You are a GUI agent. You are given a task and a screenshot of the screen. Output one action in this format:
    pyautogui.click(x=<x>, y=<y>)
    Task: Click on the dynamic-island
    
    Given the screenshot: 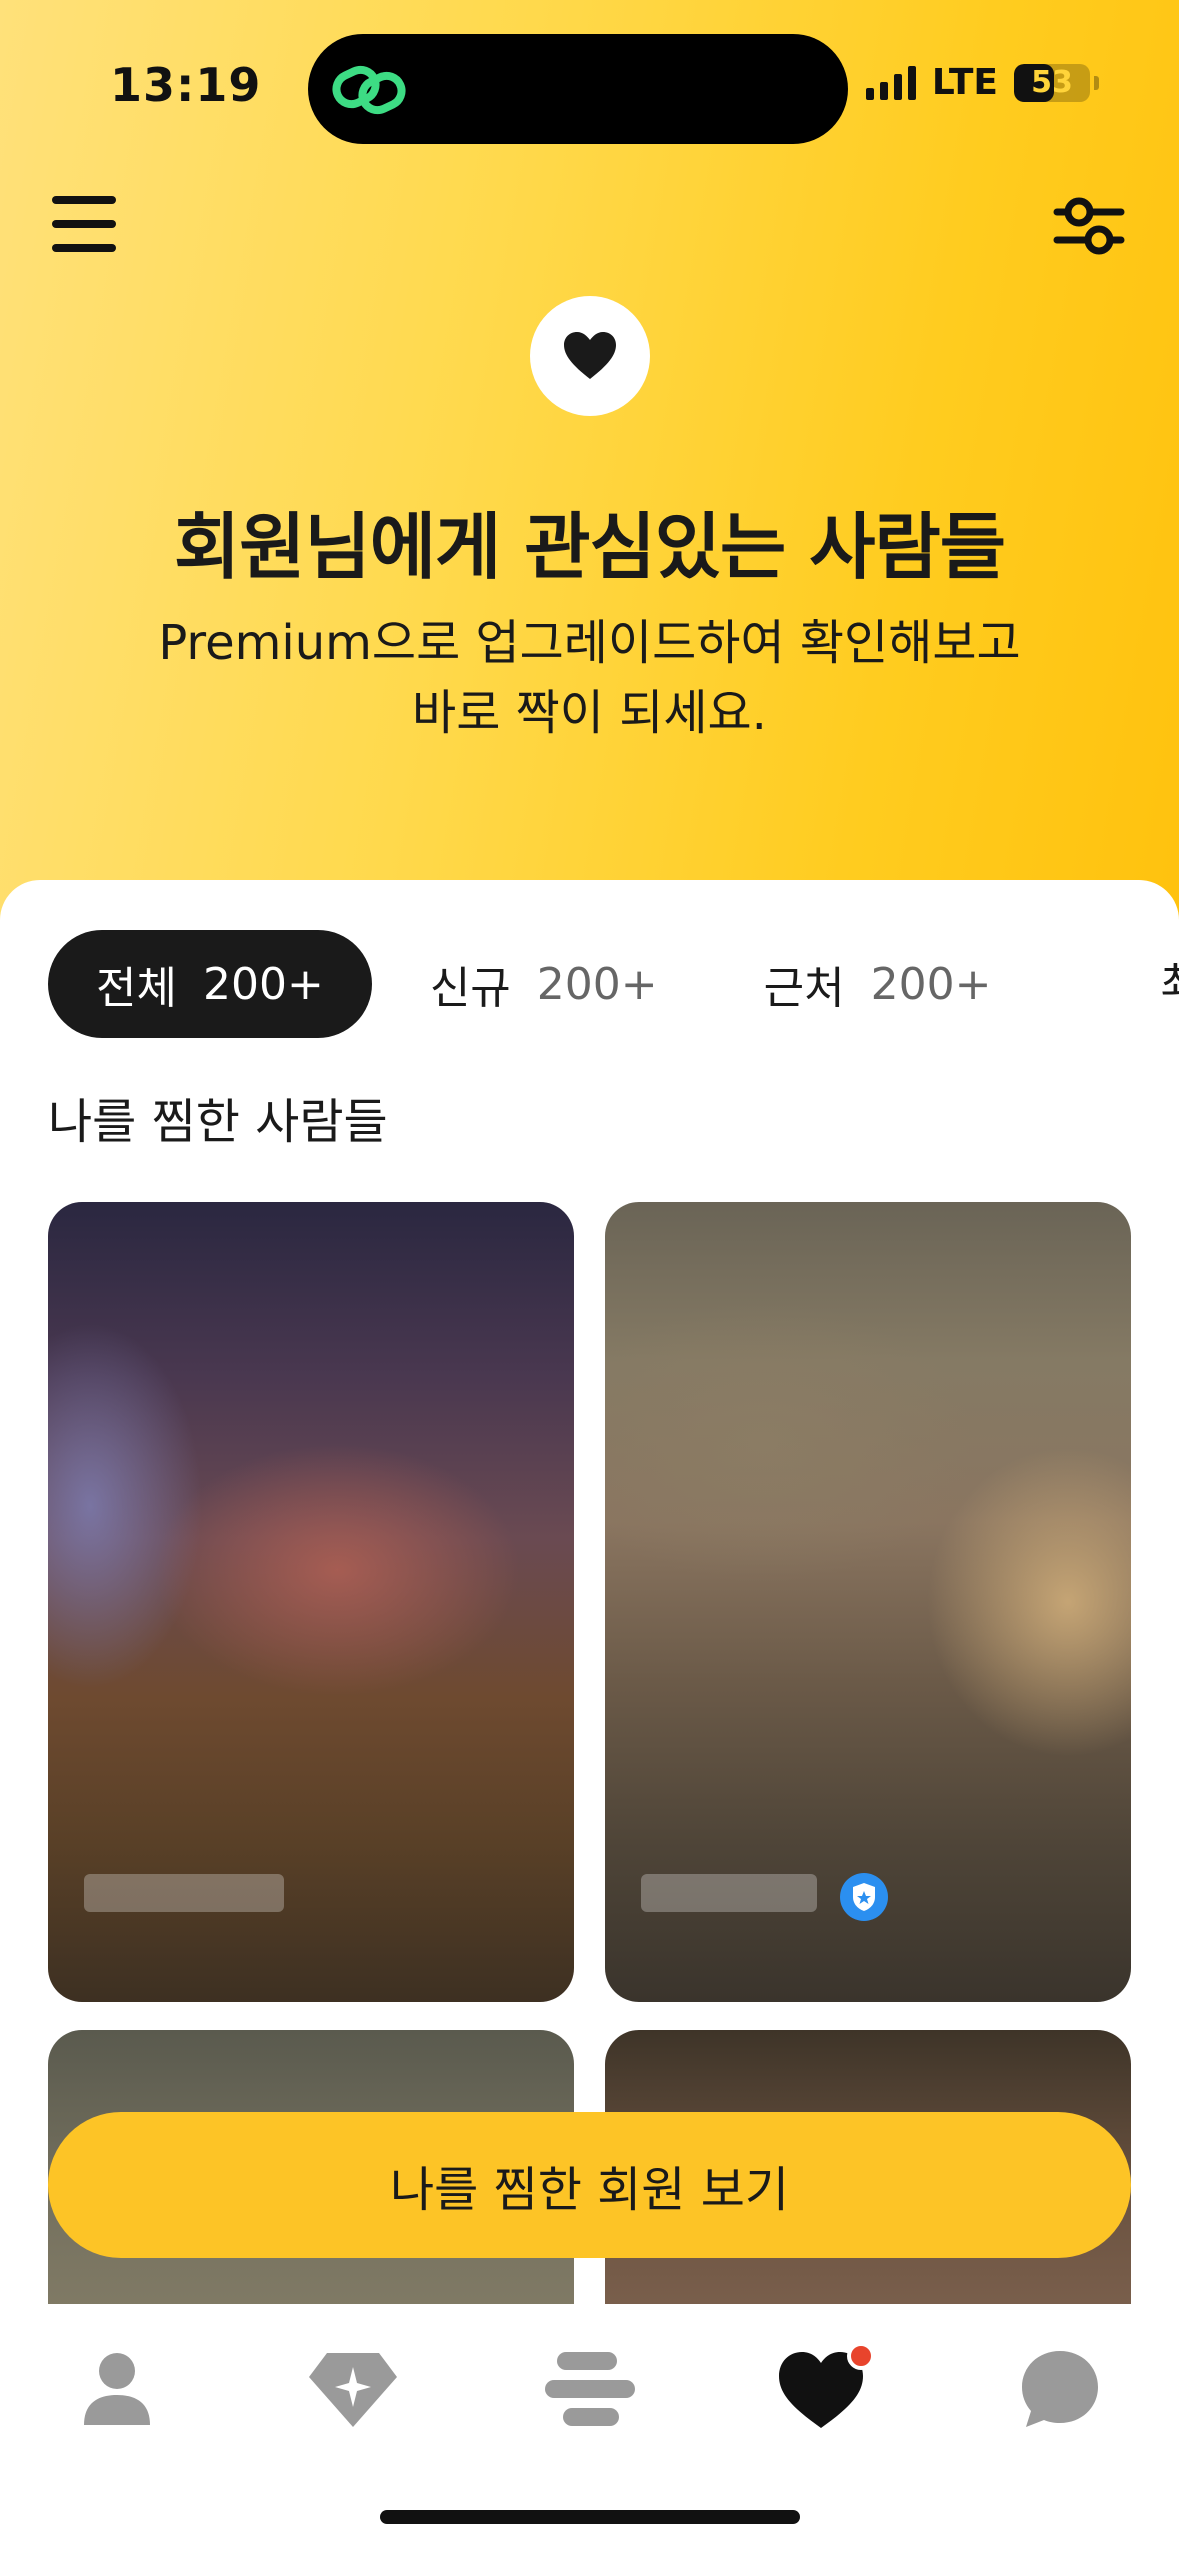 What is the action you would take?
    pyautogui.click(x=578, y=89)
    